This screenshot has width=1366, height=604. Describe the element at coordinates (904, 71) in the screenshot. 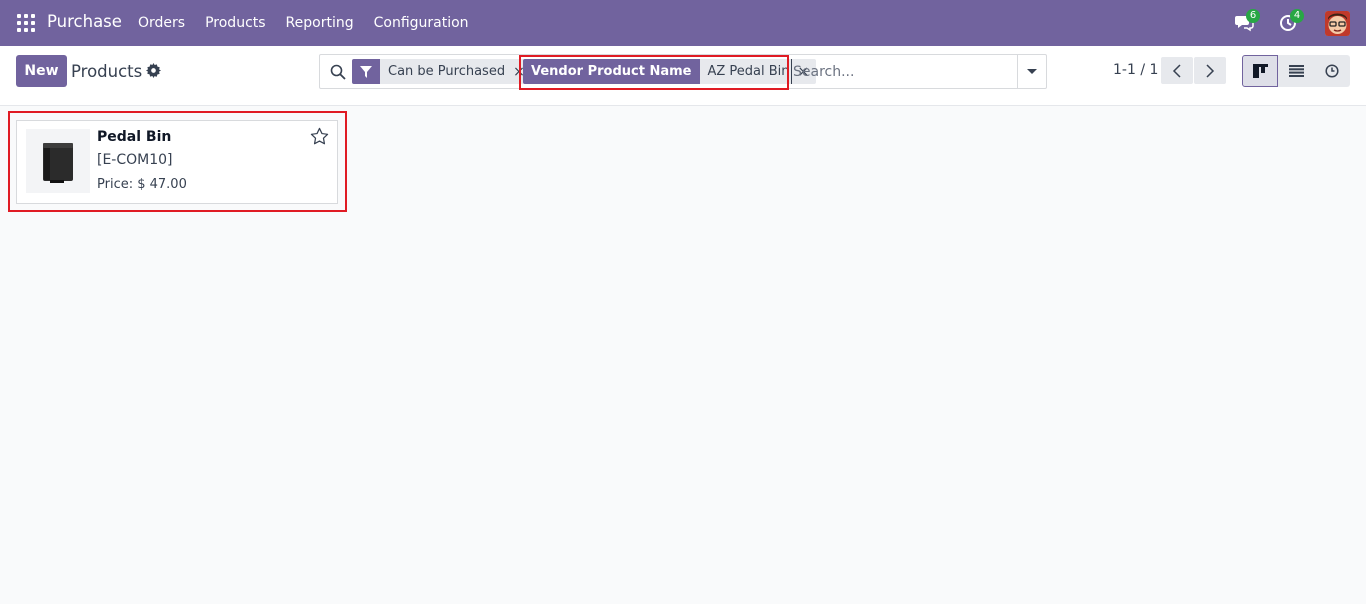

I see `search-input` at that location.